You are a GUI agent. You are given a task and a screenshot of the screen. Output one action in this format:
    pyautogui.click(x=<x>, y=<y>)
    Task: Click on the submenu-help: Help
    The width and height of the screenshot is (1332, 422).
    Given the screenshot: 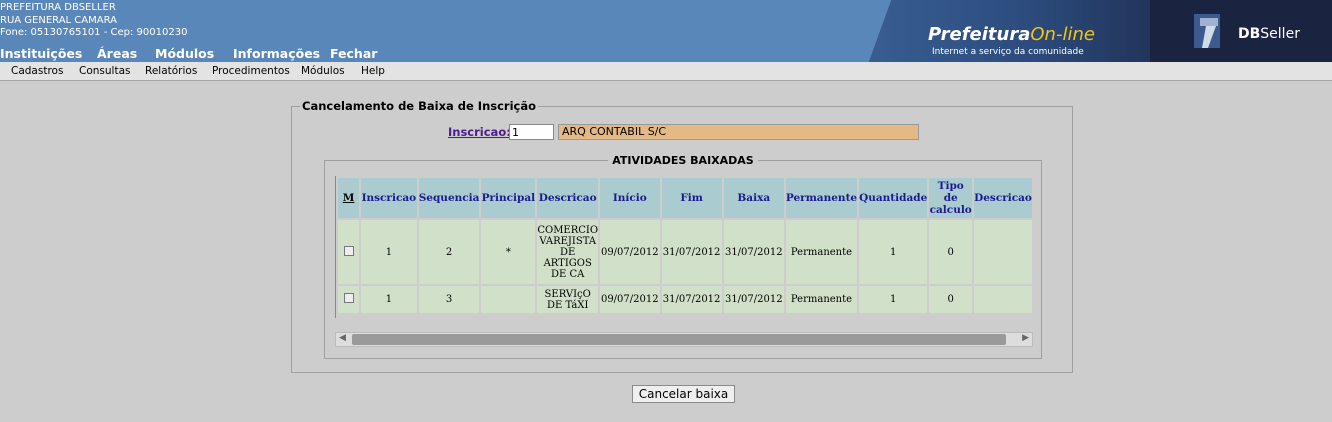 What is the action you would take?
    pyautogui.click(x=373, y=71)
    